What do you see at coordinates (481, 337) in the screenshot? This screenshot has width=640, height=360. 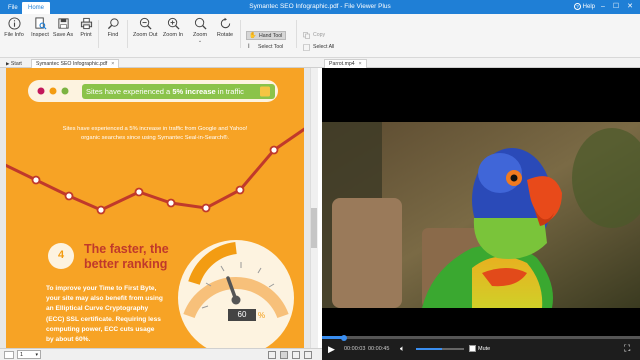 I see `video-progress-track` at bounding box center [481, 337].